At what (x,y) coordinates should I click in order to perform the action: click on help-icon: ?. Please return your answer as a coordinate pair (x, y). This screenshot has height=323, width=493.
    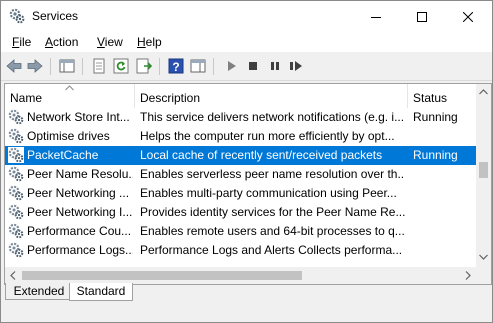
    Looking at the image, I should click on (176, 66).